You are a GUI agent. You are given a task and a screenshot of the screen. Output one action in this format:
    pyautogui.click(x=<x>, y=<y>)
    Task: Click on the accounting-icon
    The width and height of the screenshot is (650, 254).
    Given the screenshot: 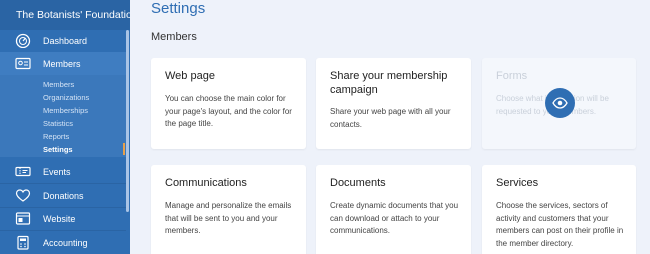 What is the action you would take?
    pyautogui.click(x=23, y=242)
    